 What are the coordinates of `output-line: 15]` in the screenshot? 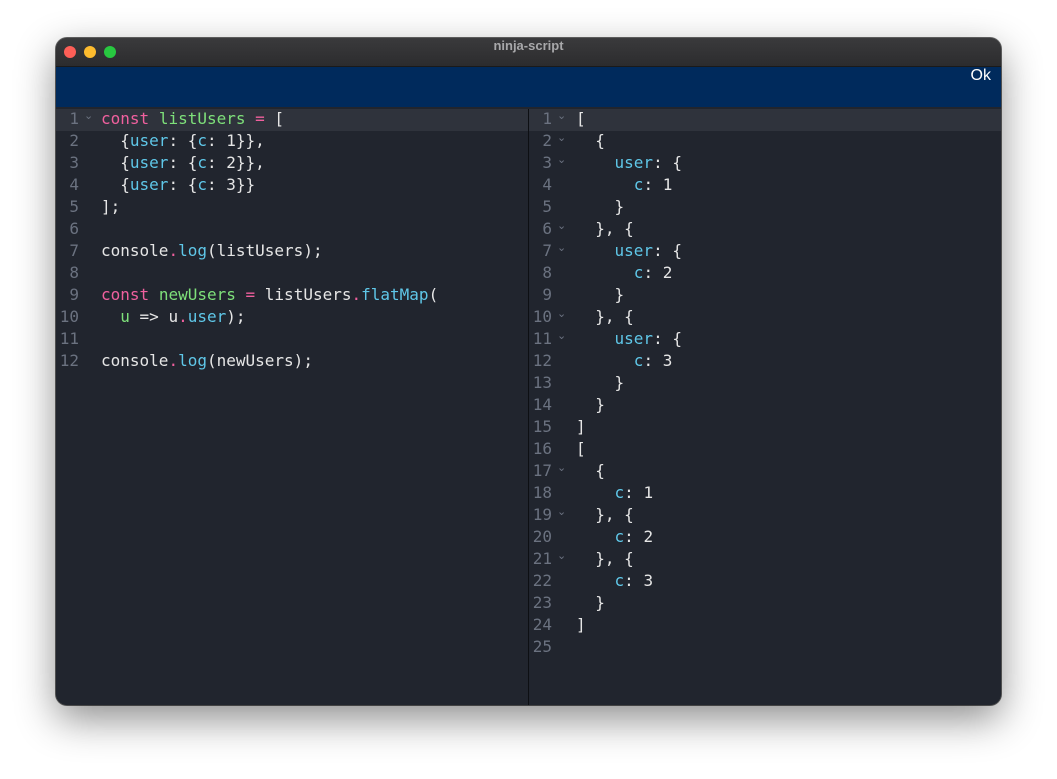 It's located at (765, 428).